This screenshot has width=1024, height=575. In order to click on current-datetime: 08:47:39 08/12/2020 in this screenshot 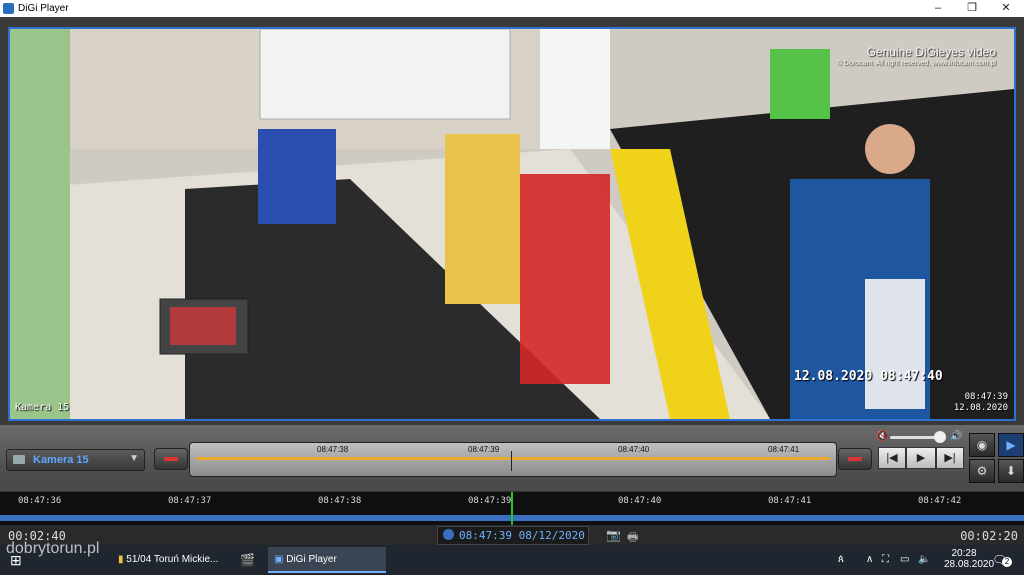, I will do `click(513, 535)`.